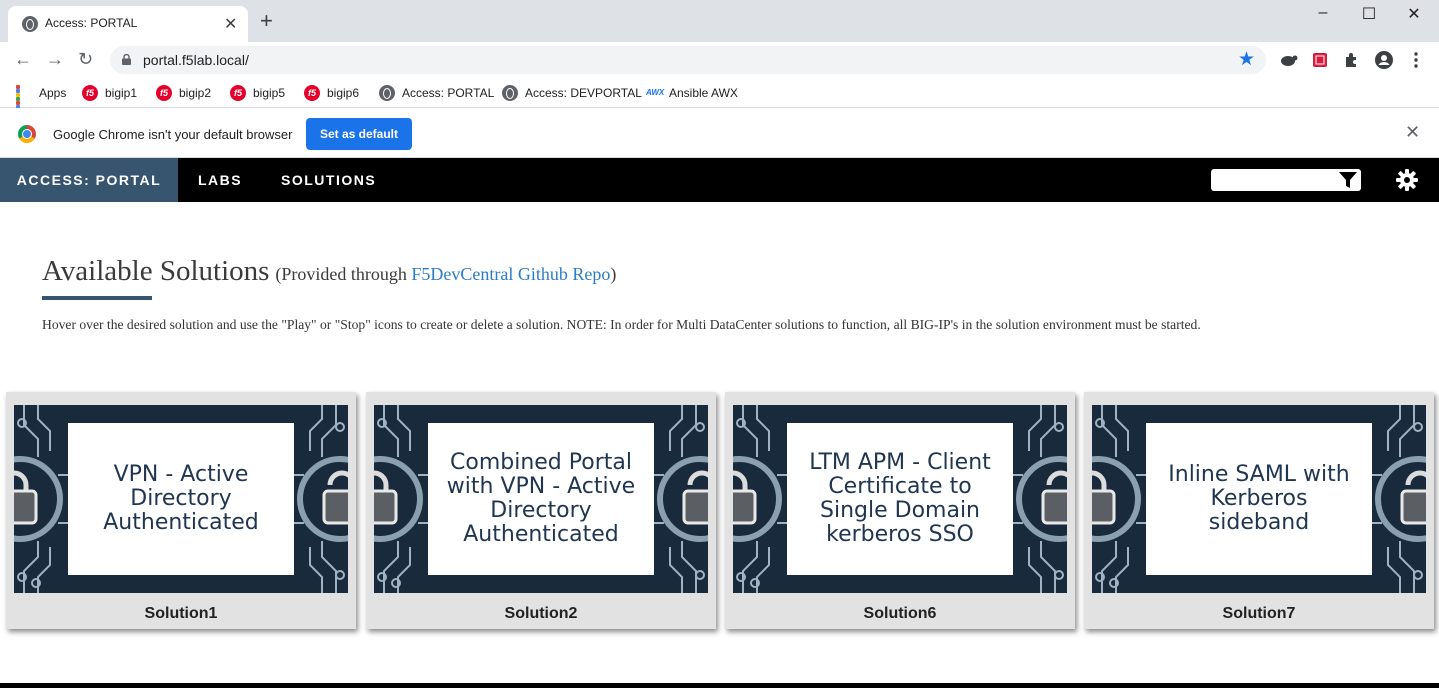  What do you see at coordinates (541, 613) in the screenshot?
I see `solution-name: Solution2` at bounding box center [541, 613].